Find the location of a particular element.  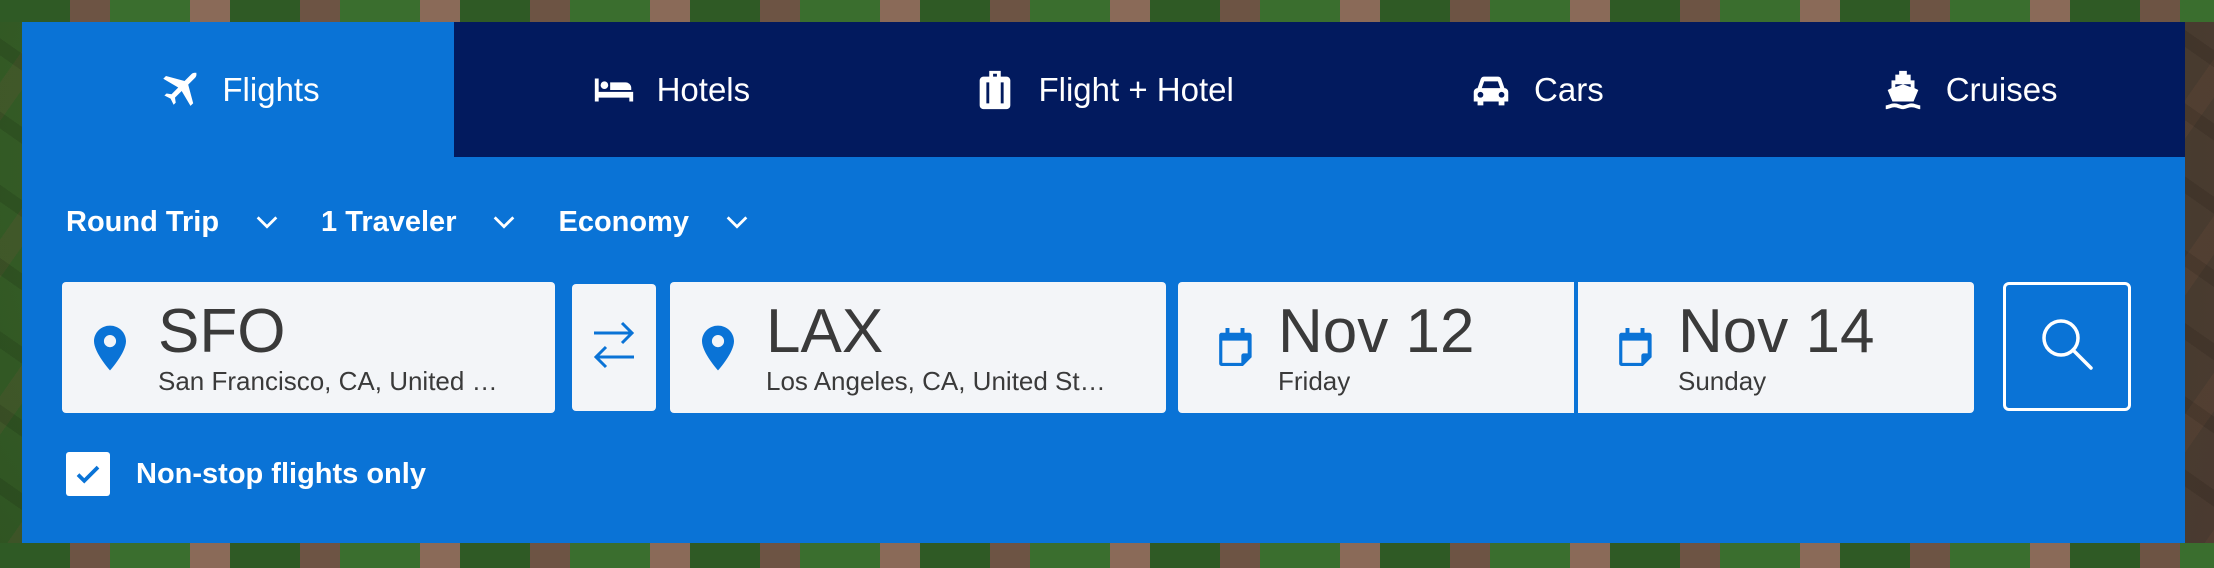

tab-label: Cars is located at coordinates (1569, 89).